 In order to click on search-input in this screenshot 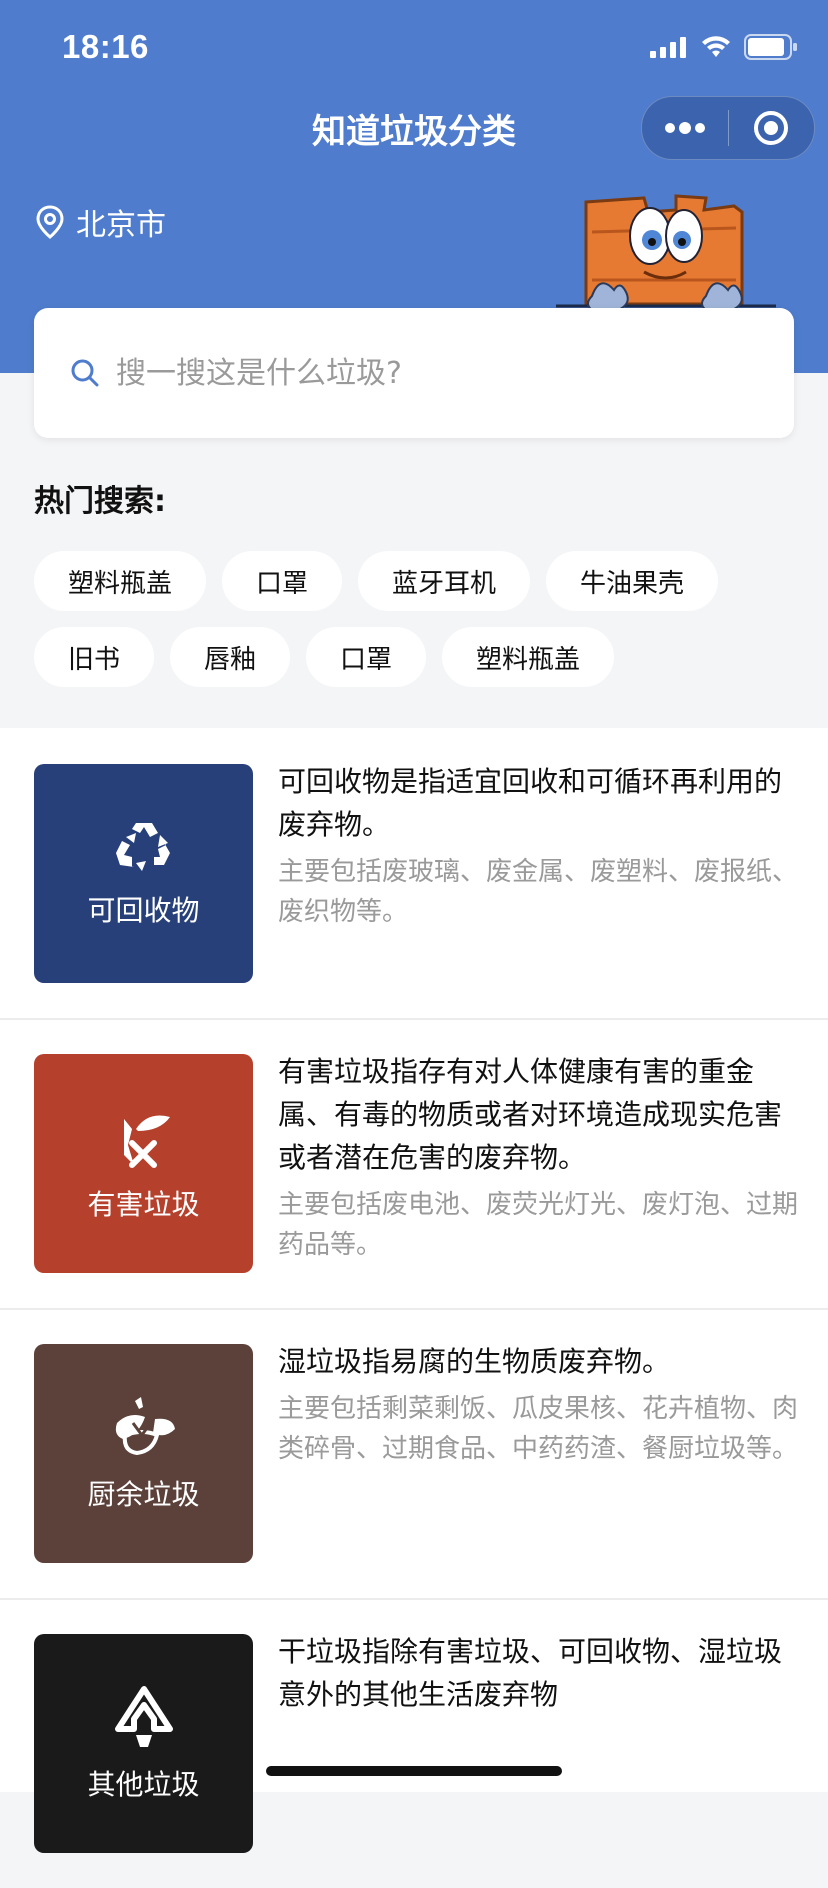, I will do `click(416, 373)`.